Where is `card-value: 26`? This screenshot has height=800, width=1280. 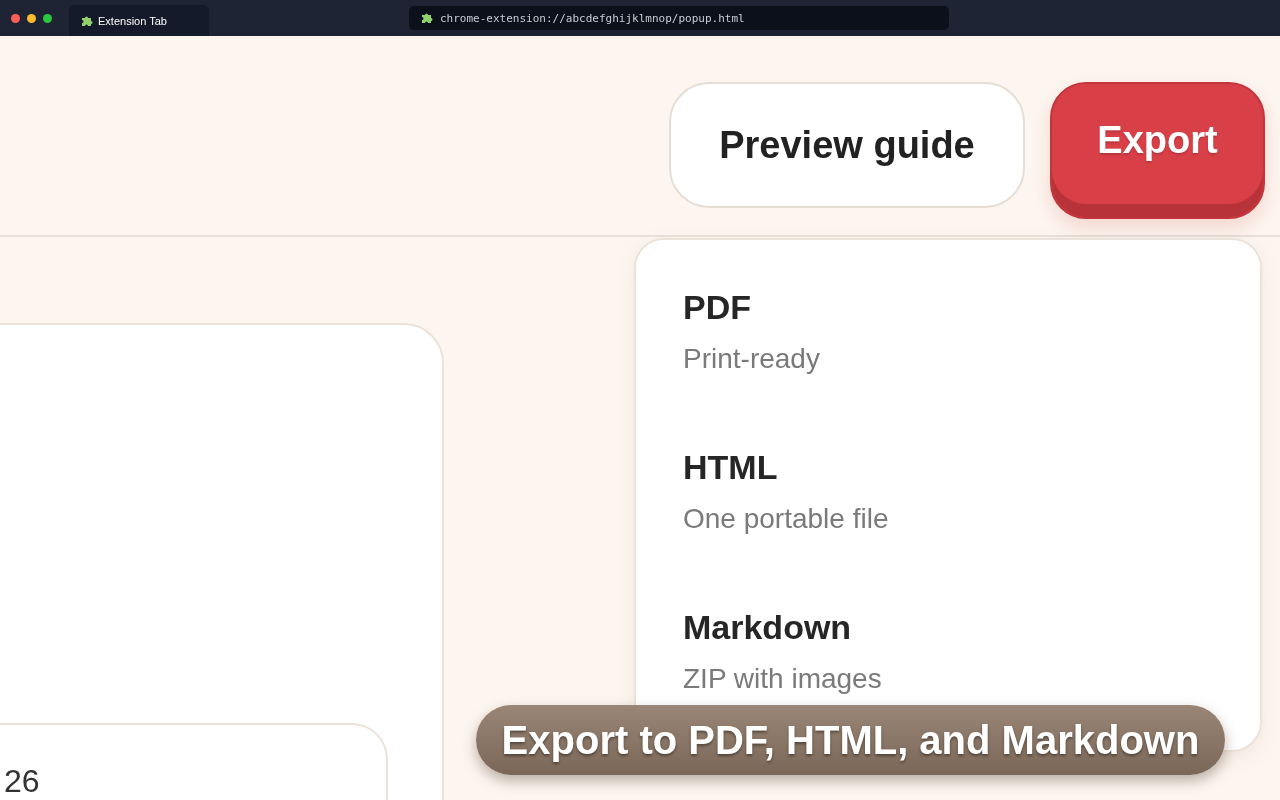 card-value: 26 is located at coordinates (22, 781).